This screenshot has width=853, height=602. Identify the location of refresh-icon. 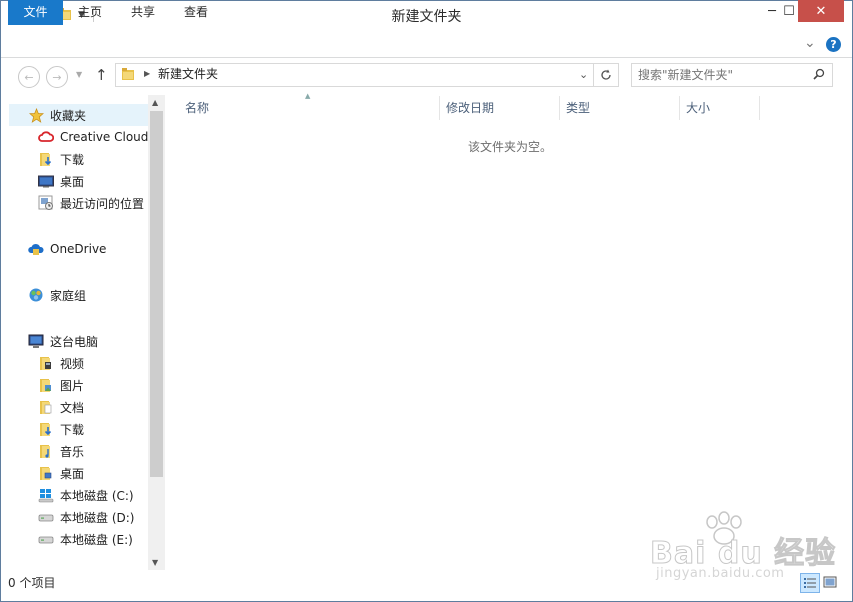
(605, 74).